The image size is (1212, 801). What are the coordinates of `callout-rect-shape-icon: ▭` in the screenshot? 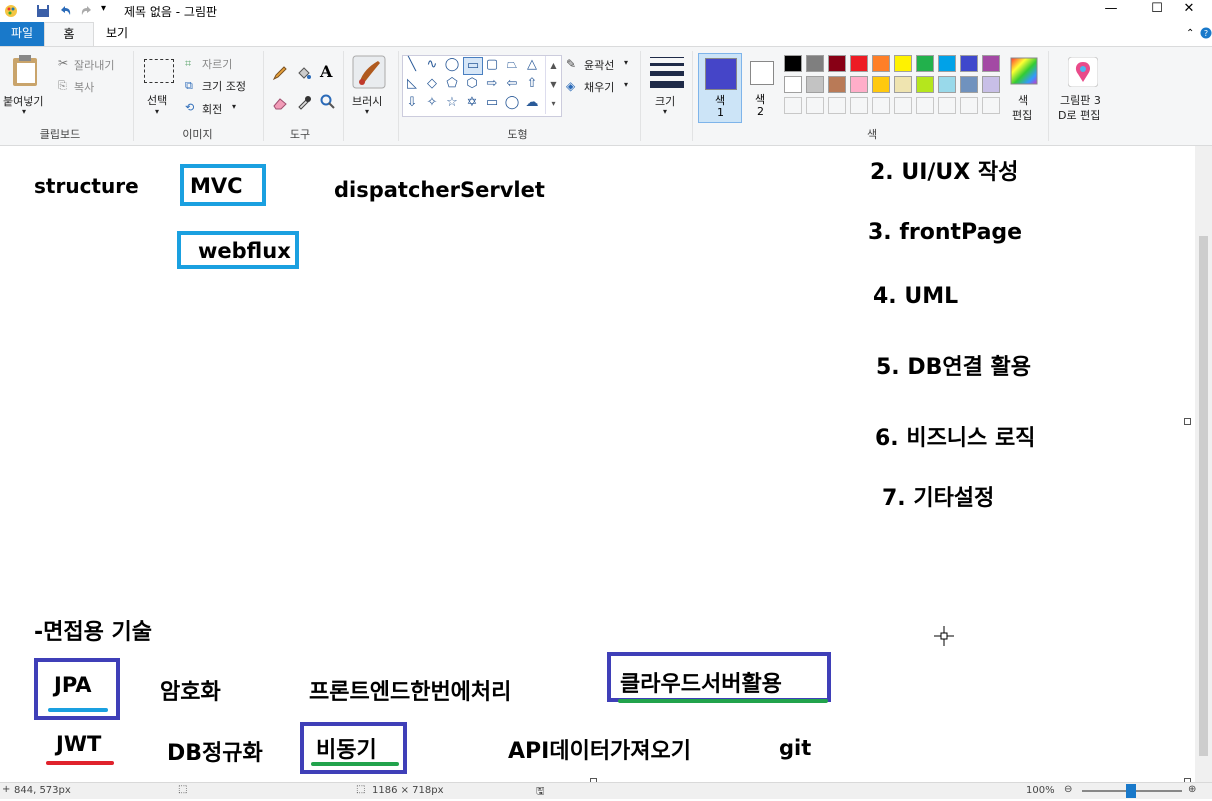 It's located at (492, 103).